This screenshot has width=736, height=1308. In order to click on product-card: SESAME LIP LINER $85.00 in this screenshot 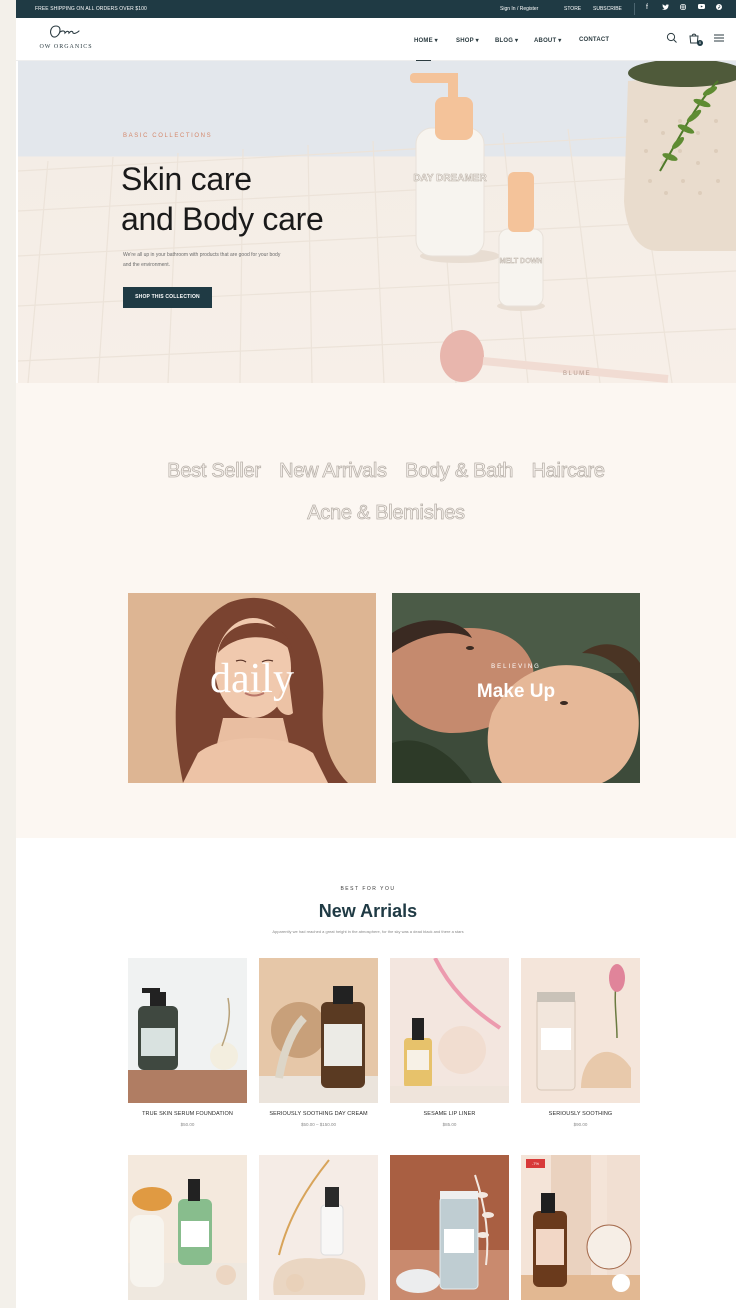, I will do `click(449, 1042)`.